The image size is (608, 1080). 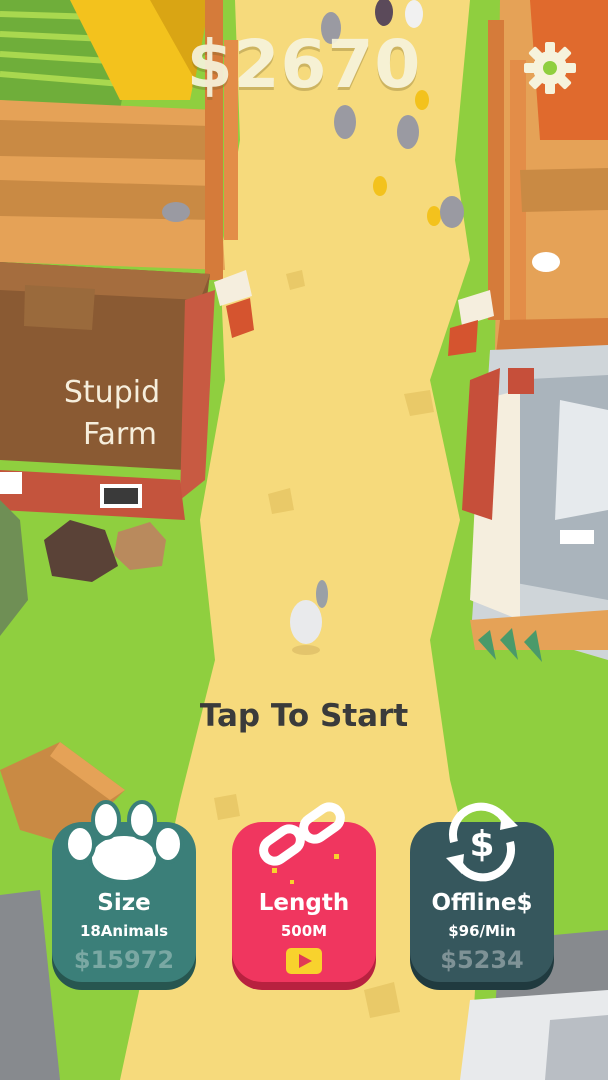 What do you see at coordinates (124, 903) in the screenshot?
I see `size-title: Size` at bounding box center [124, 903].